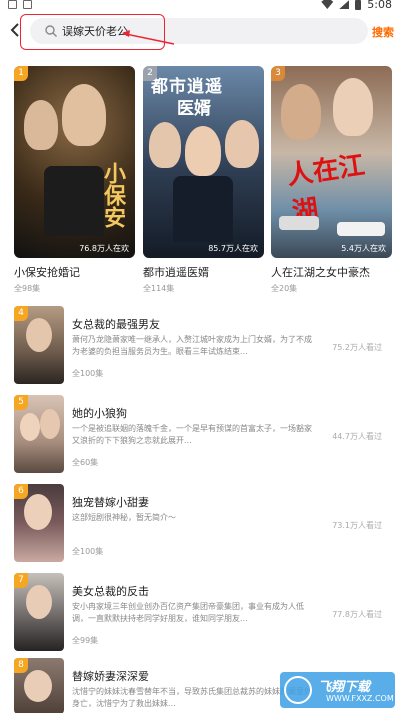  Describe the element at coordinates (27, 288) in the screenshot. I see `episode-count: 全98集` at that location.